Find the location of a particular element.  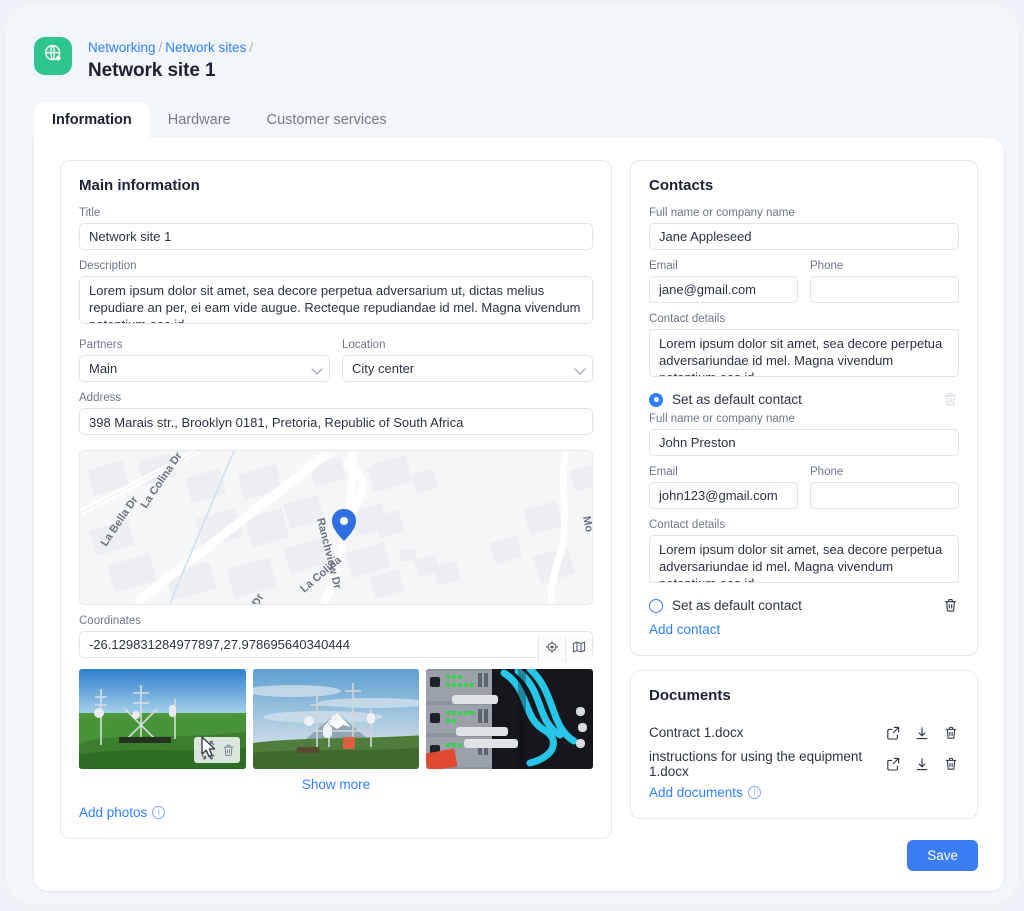

globe-network-icon is located at coordinates (53, 56).